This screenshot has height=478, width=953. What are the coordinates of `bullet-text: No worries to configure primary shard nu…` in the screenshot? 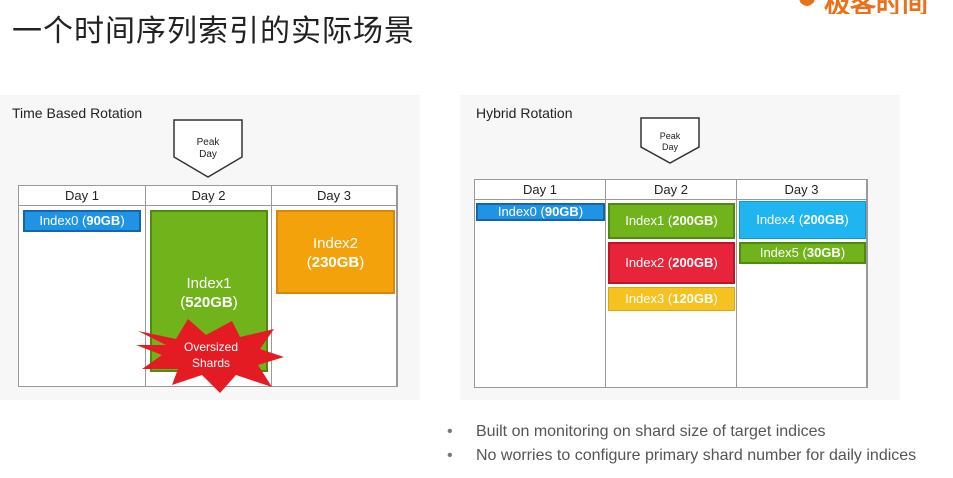 It's located at (696, 455).